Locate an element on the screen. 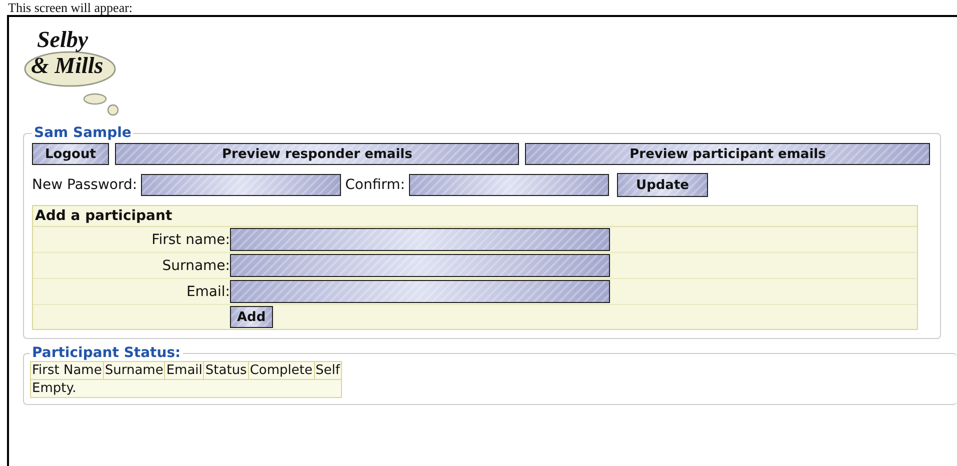  field-label: Email: is located at coordinates (207, 292).